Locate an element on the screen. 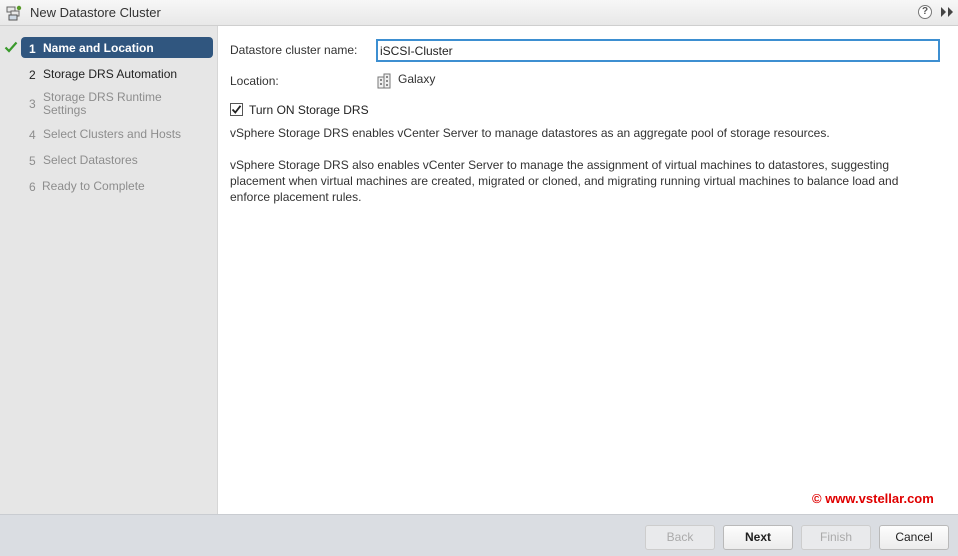 This screenshot has width=958, height=556. step-label: Ready to Complete is located at coordinates (93, 186).